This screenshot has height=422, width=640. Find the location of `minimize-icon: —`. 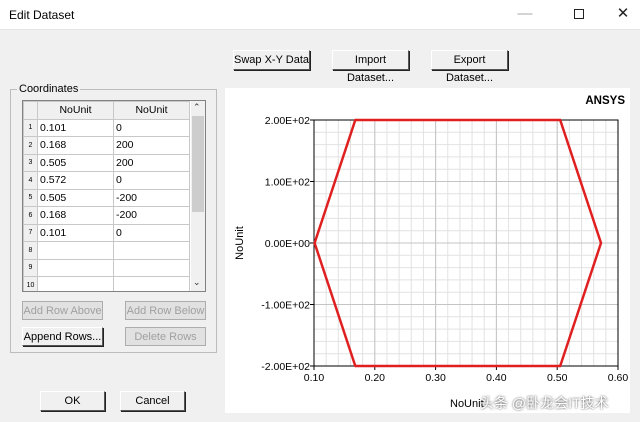

minimize-icon: — is located at coordinates (525, 13).